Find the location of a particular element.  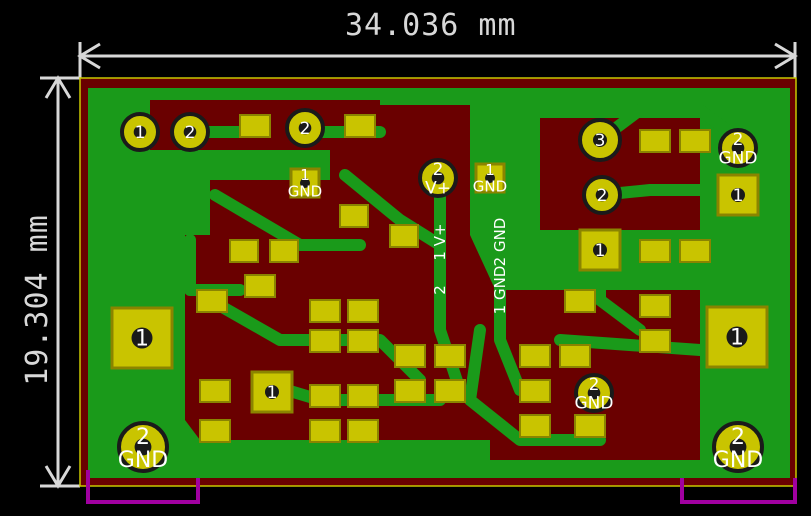

pad-p1: 1 is located at coordinates (140, 132).